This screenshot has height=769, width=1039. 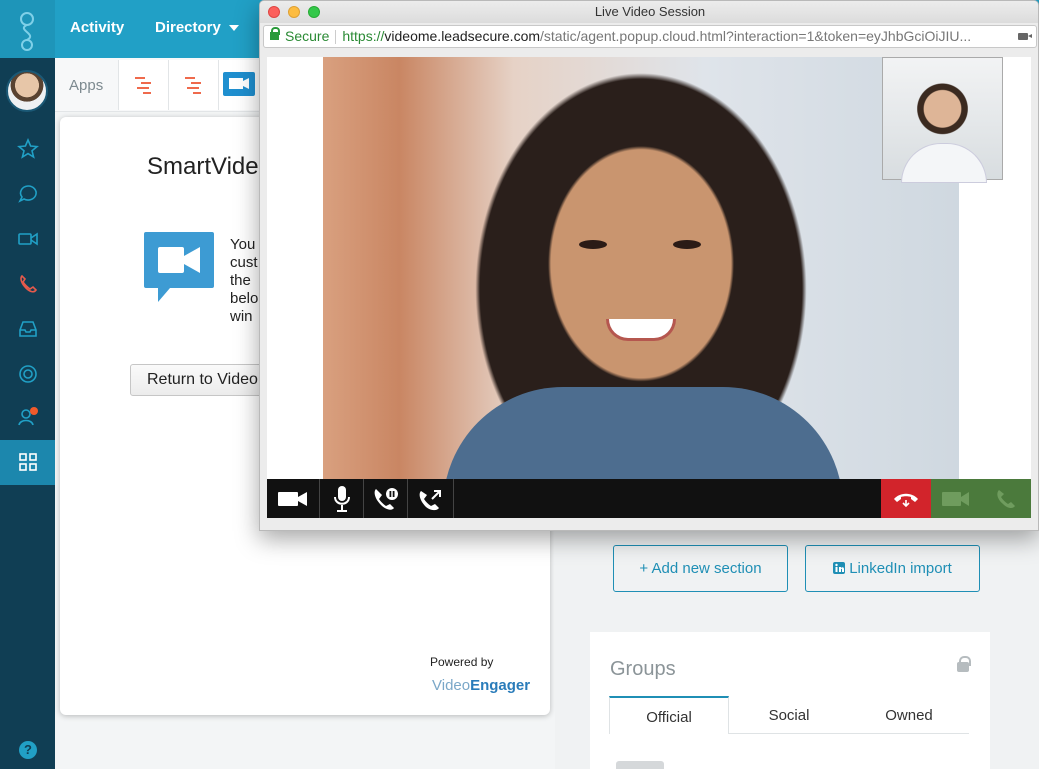 What do you see at coordinates (307, 36) in the screenshot?
I see `secure-label: Secure` at bounding box center [307, 36].